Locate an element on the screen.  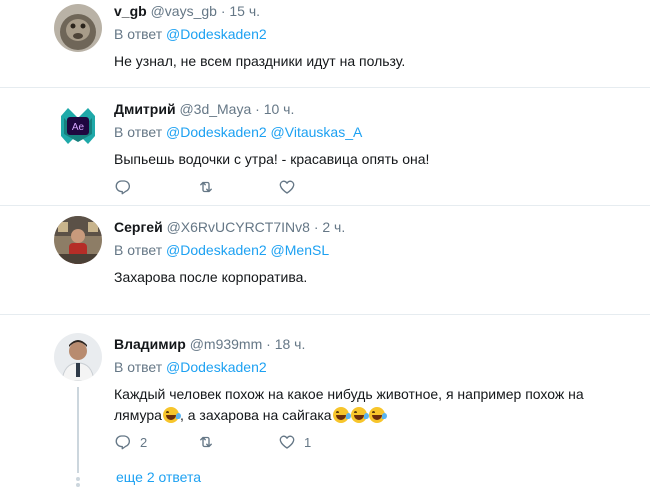
timestamp: 2 ч. is located at coordinates (333, 227).